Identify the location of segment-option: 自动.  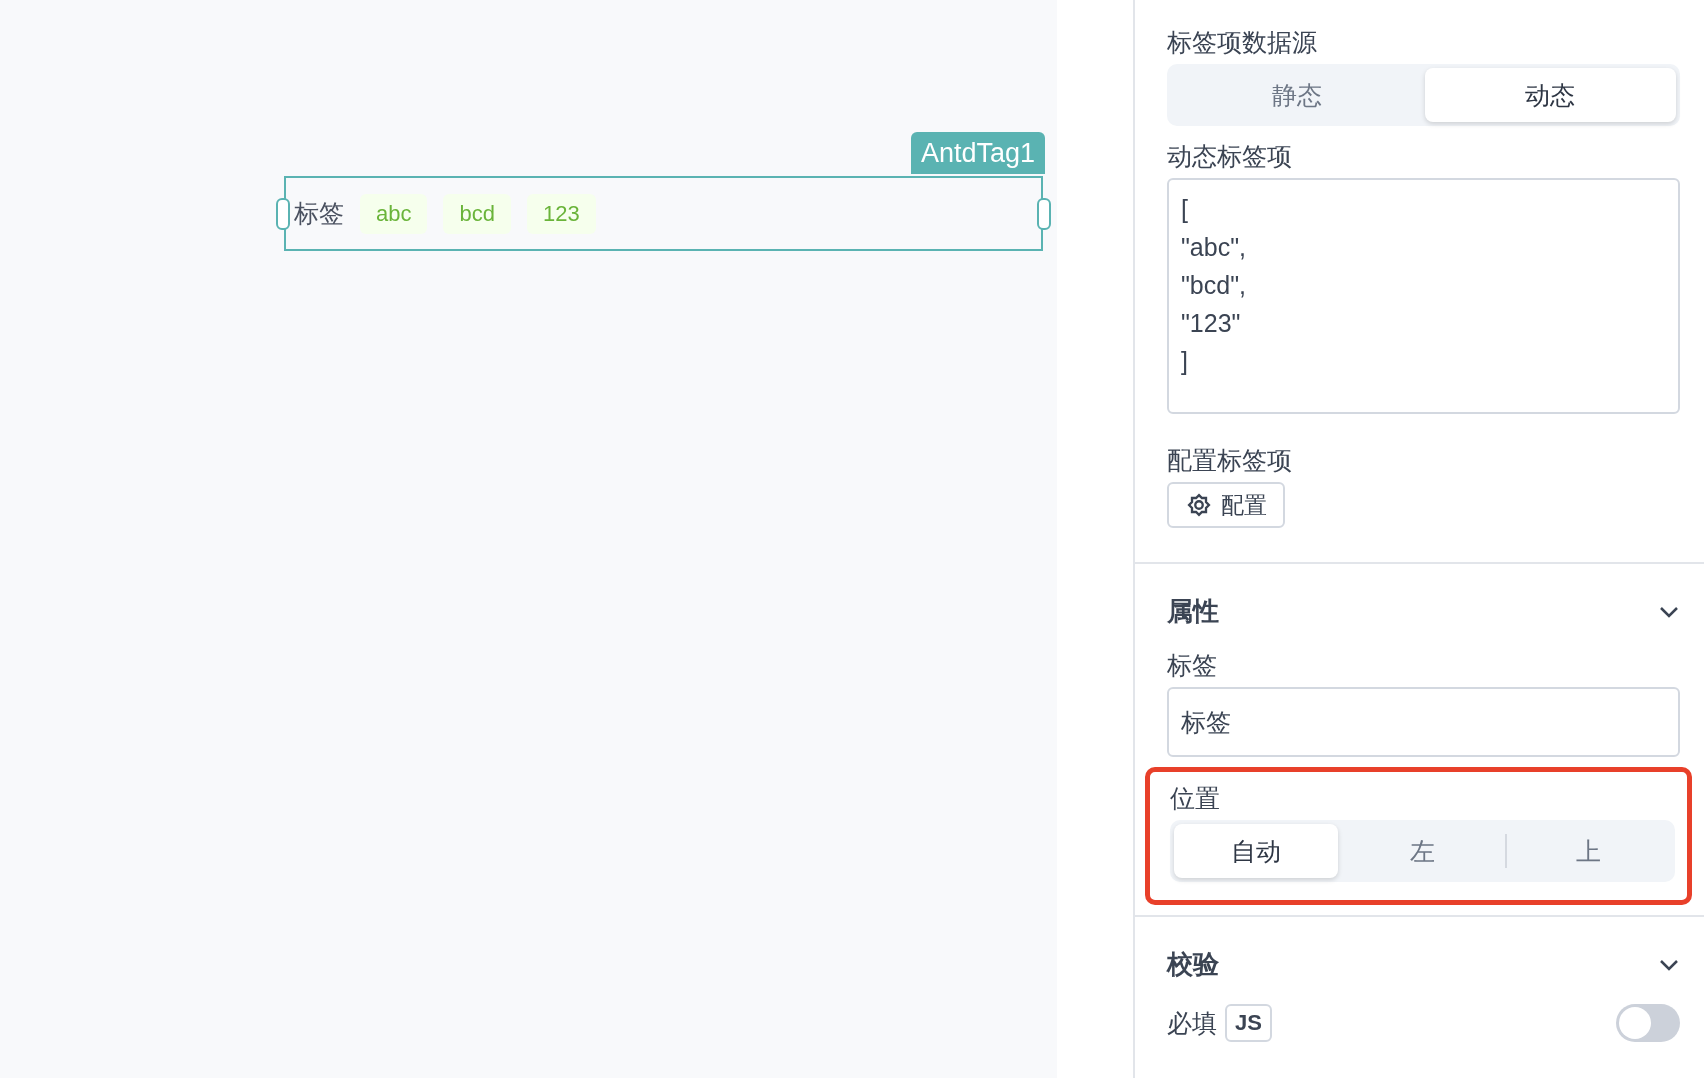
(1256, 851).